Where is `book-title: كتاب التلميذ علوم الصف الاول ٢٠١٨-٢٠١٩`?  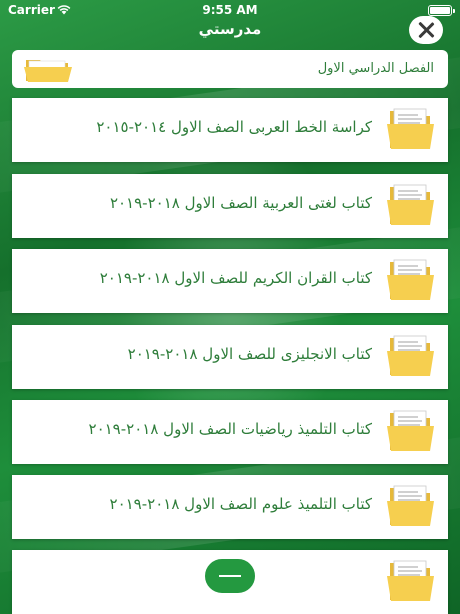 book-title: كتاب التلميذ علوم الصف الاول ٢٠١٨-٢٠١٩ is located at coordinates (240, 504).